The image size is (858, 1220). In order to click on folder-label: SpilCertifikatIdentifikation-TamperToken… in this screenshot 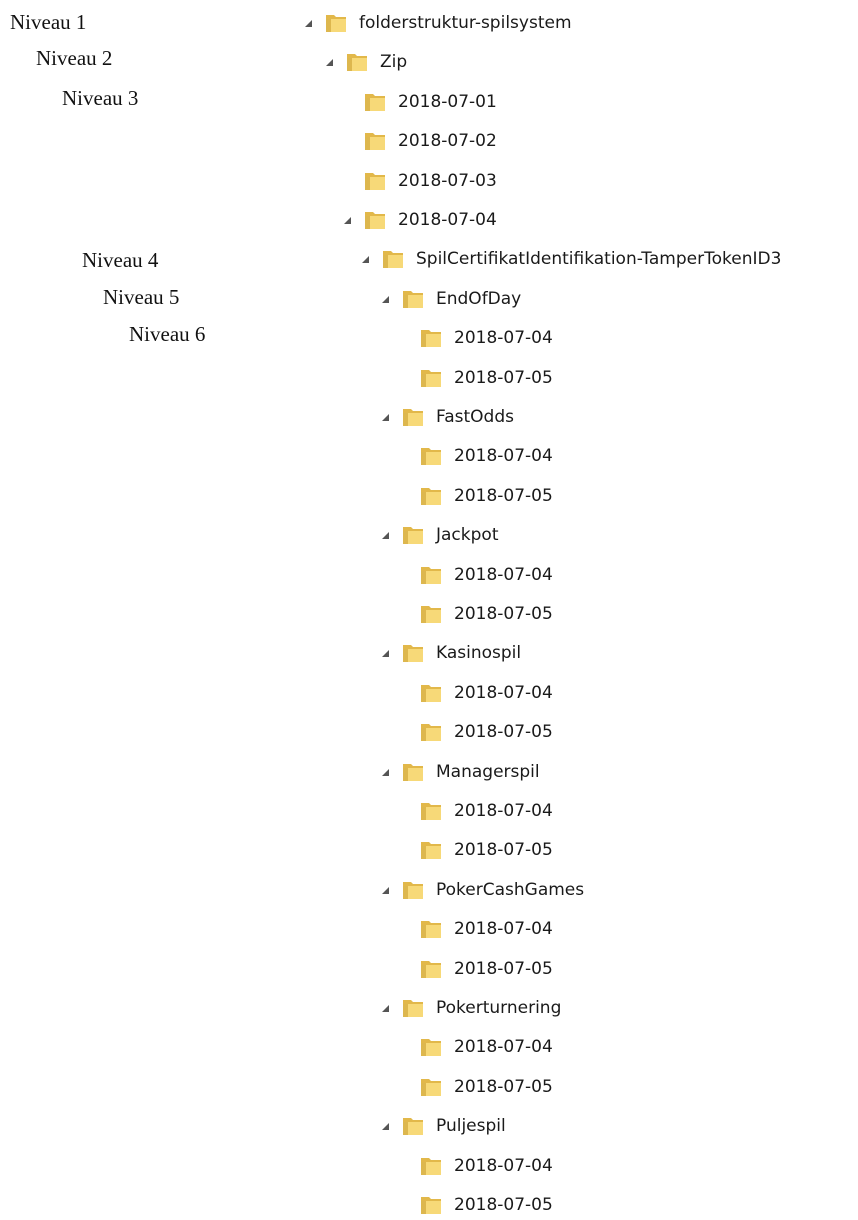, I will do `click(599, 259)`.